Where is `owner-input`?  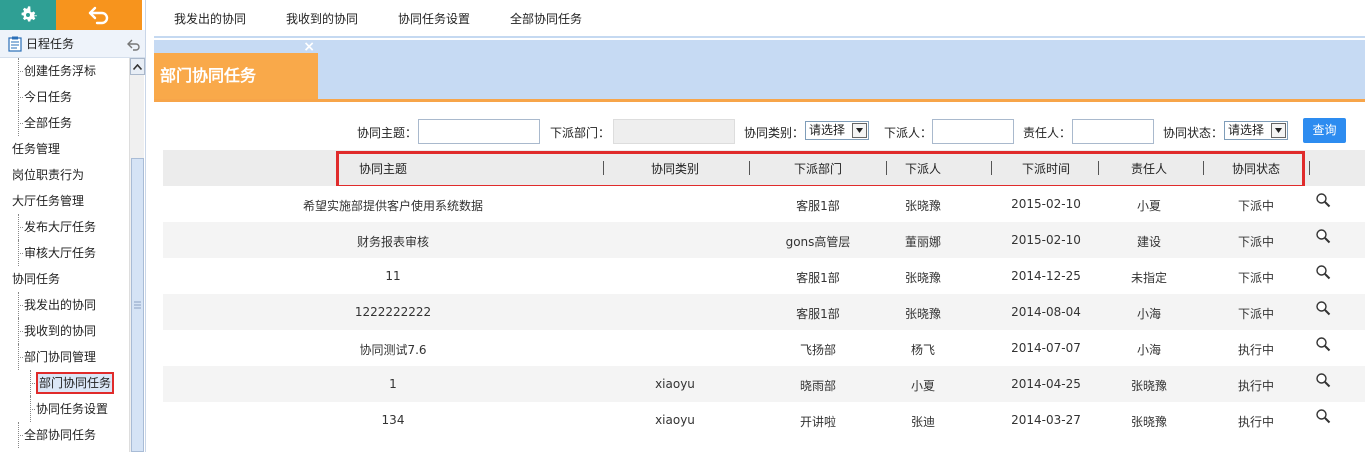 owner-input is located at coordinates (1113, 131).